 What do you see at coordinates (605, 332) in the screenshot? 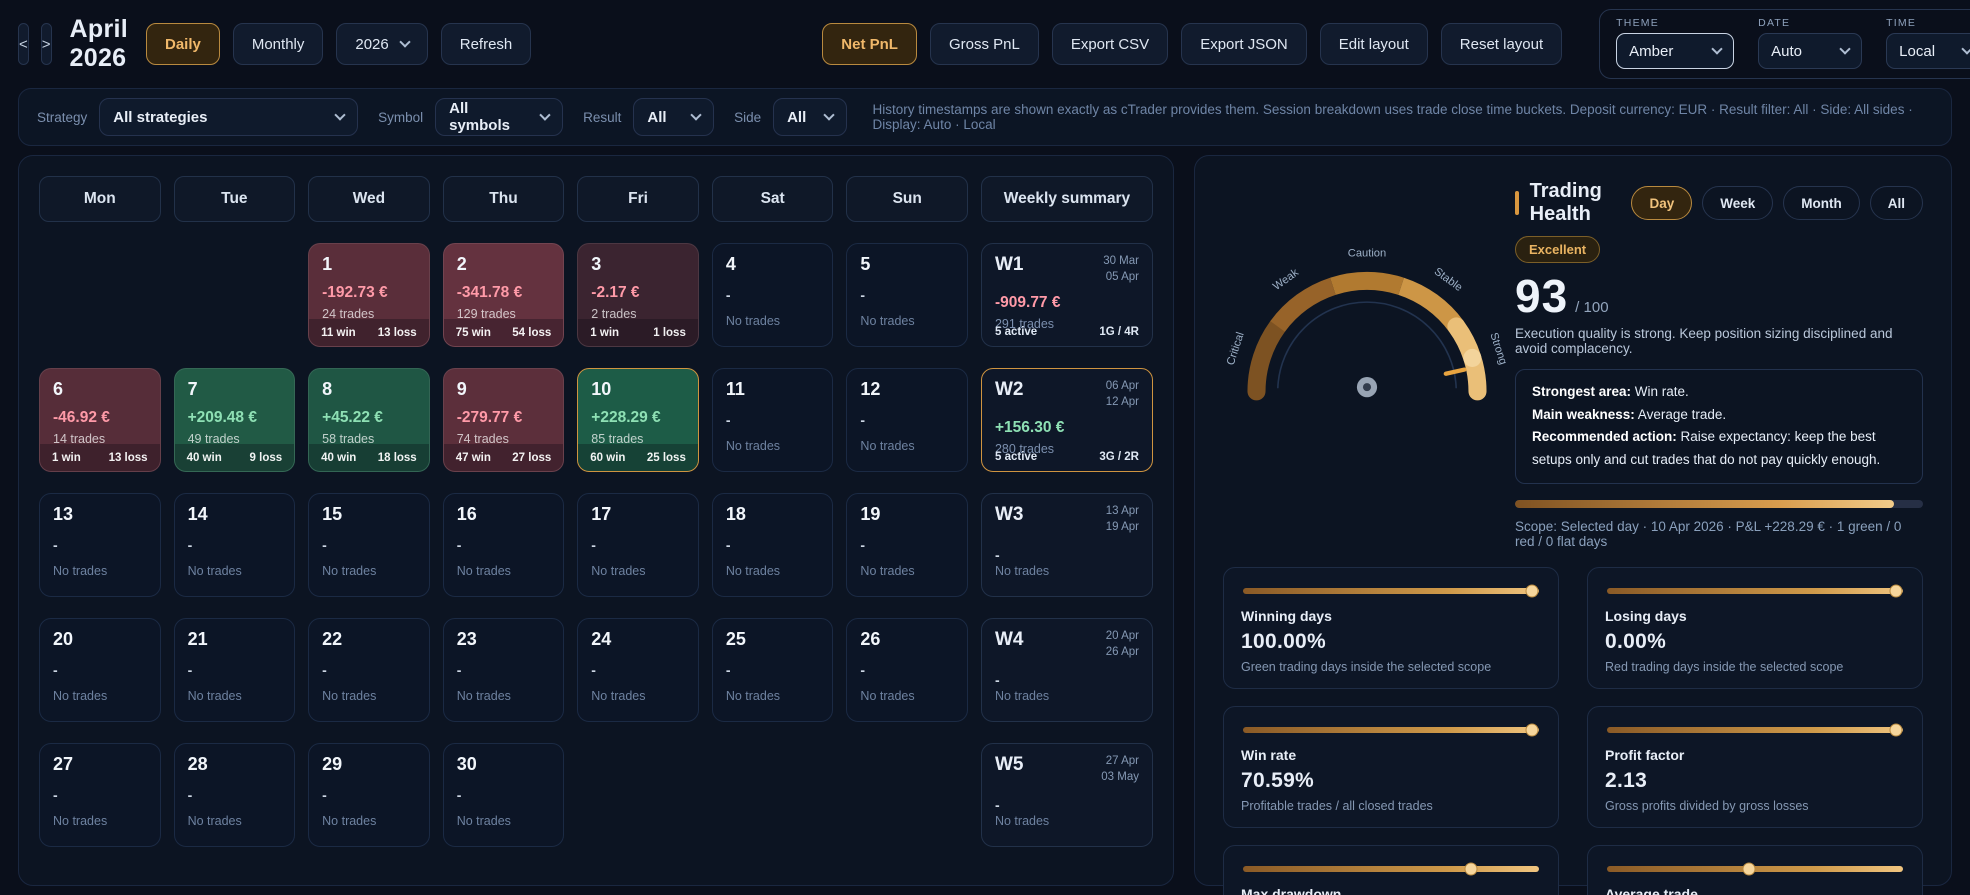
I see `win-count: 1 win` at bounding box center [605, 332].